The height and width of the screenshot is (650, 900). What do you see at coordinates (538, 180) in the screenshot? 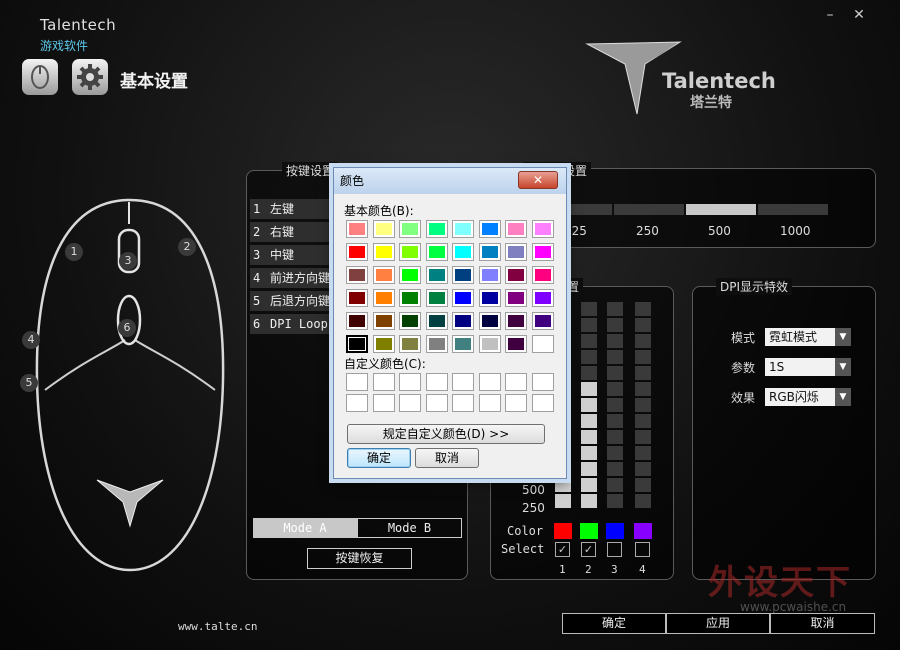
I see `close-icon: ✕` at bounding box center [538, 180].